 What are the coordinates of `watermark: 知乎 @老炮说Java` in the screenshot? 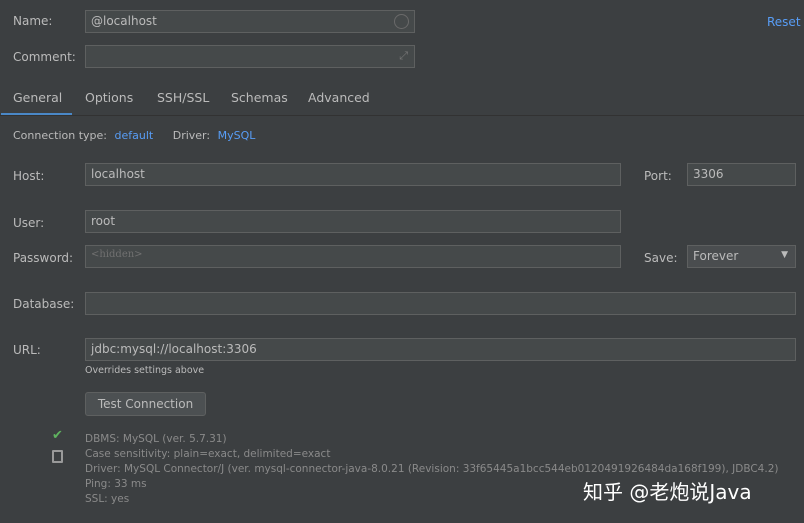 It's located at (667, 492).